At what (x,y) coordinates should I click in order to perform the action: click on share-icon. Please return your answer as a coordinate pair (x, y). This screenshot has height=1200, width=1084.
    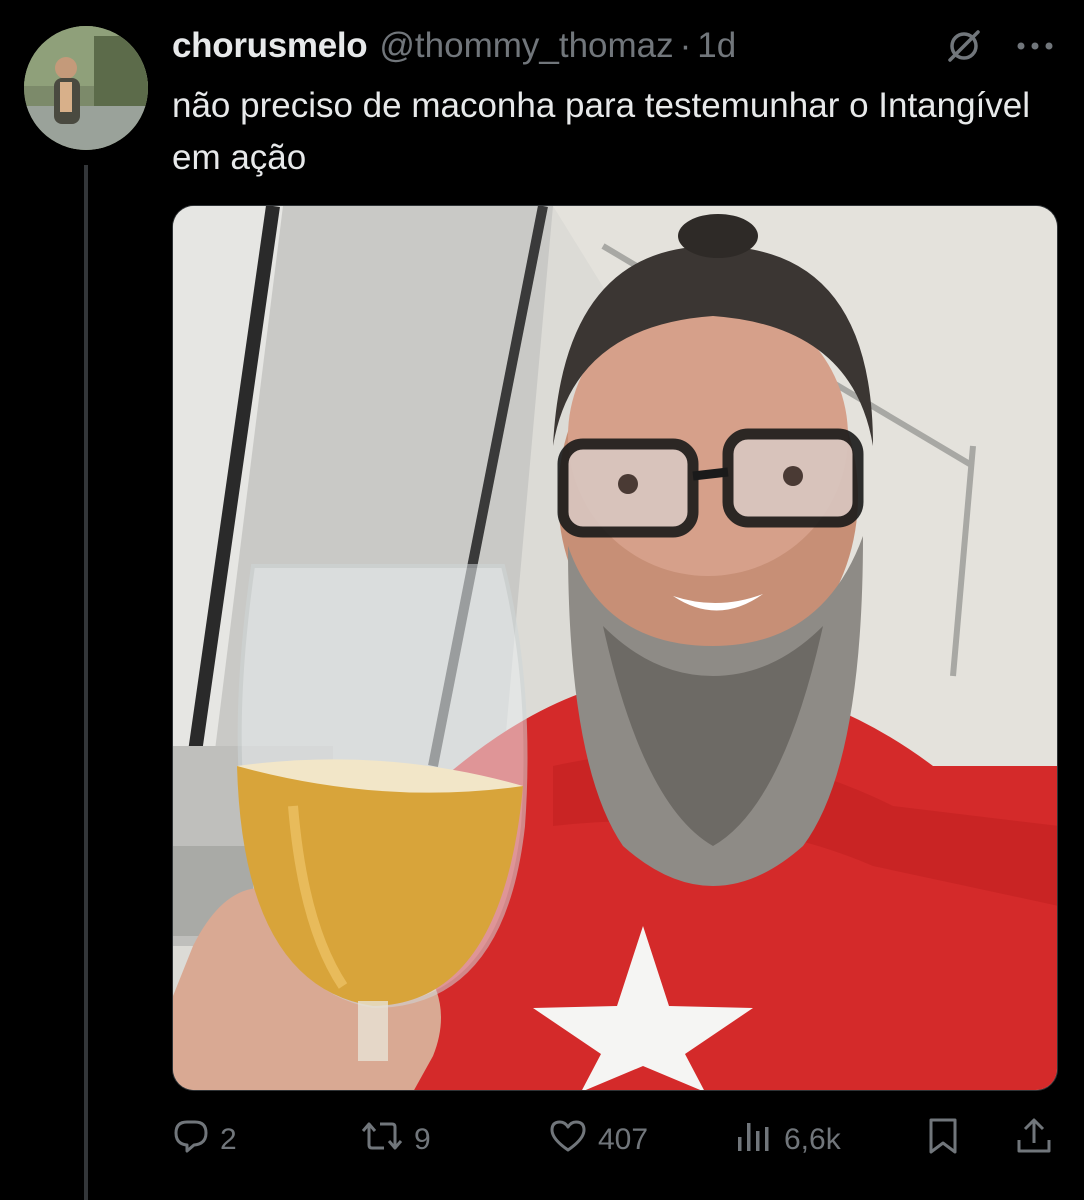
    Looking at the image, I should click on (1034, 1140).